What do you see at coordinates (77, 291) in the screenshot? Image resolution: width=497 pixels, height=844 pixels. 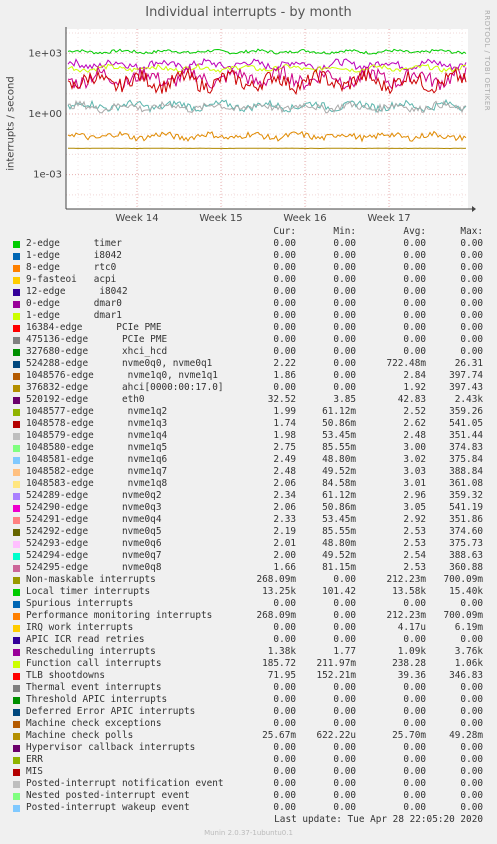 I see `legend-name: 12-edge i8042` at bounding box center [77, 291].